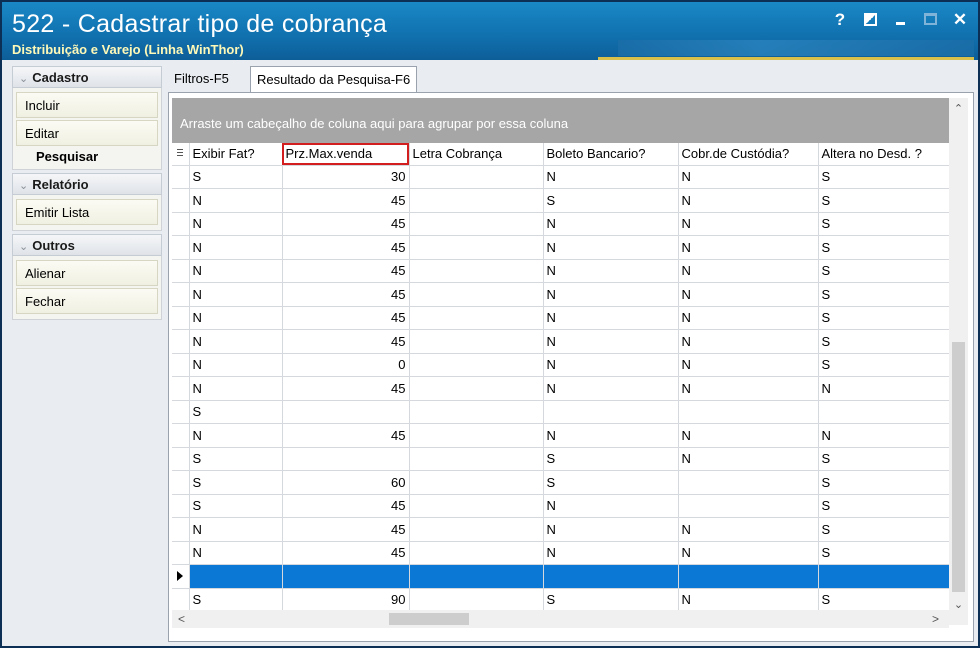 The height and width of the screenshot is (648, 980). What do you see at coordinates (346, 482) in the screenshot?
I see `cell-prz-max-venda: 60` at bounding box center [346, 482].